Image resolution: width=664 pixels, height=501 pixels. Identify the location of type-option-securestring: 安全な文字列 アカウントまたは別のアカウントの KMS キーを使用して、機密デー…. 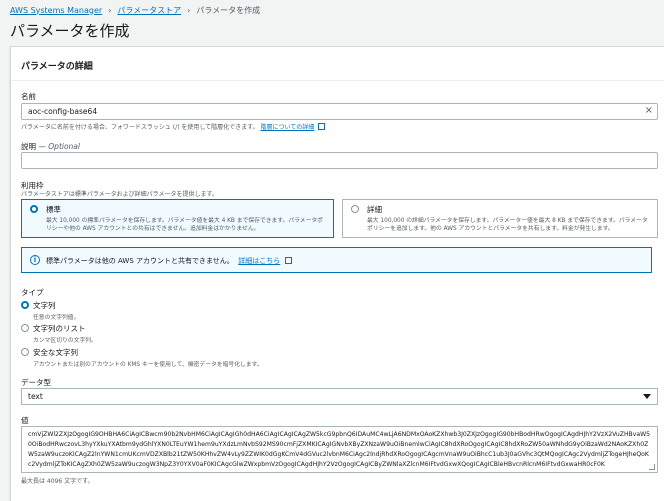
(142, 357).